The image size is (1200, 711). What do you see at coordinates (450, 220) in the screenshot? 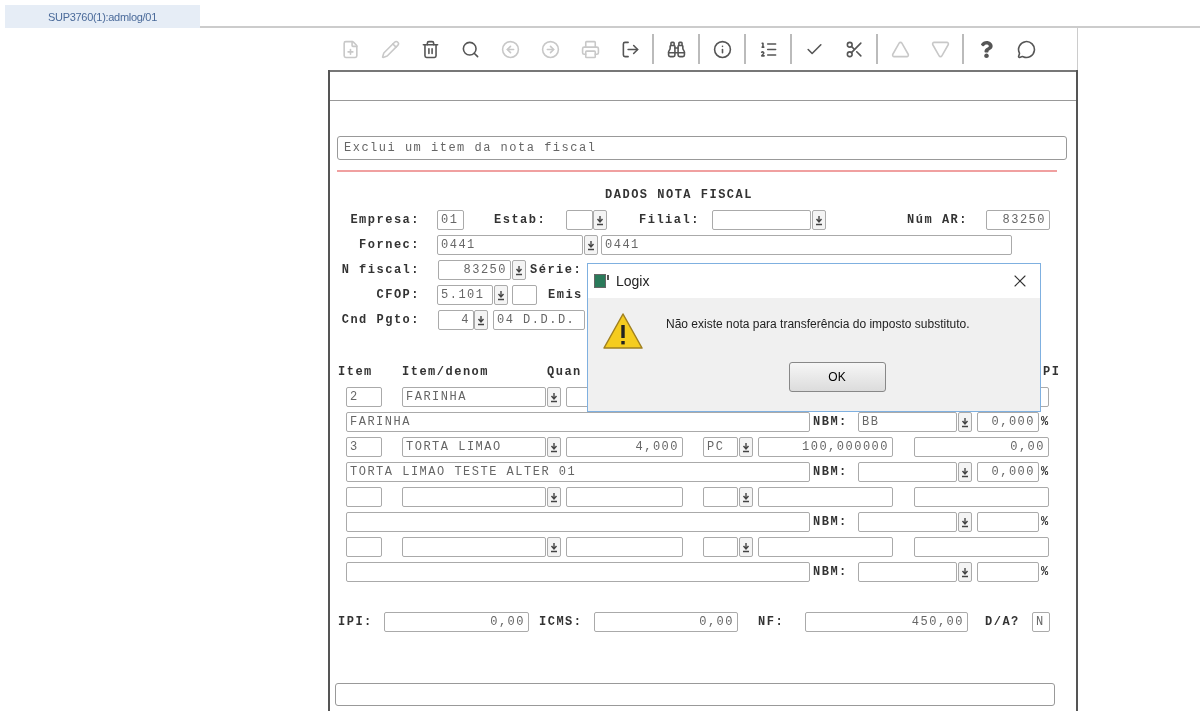
I see `input-field: 01` at bounding box center [450, 220].